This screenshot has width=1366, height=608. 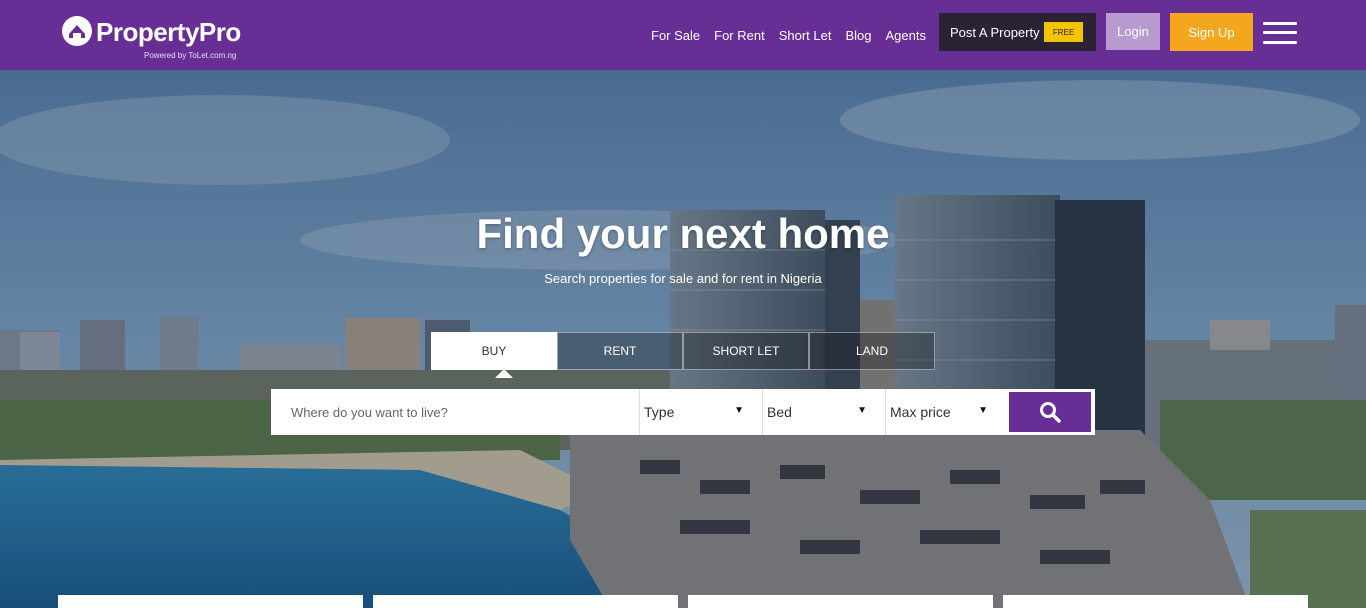 I want to click on post-property-button: Post A Property FREE, so click(x=1017, y=32).